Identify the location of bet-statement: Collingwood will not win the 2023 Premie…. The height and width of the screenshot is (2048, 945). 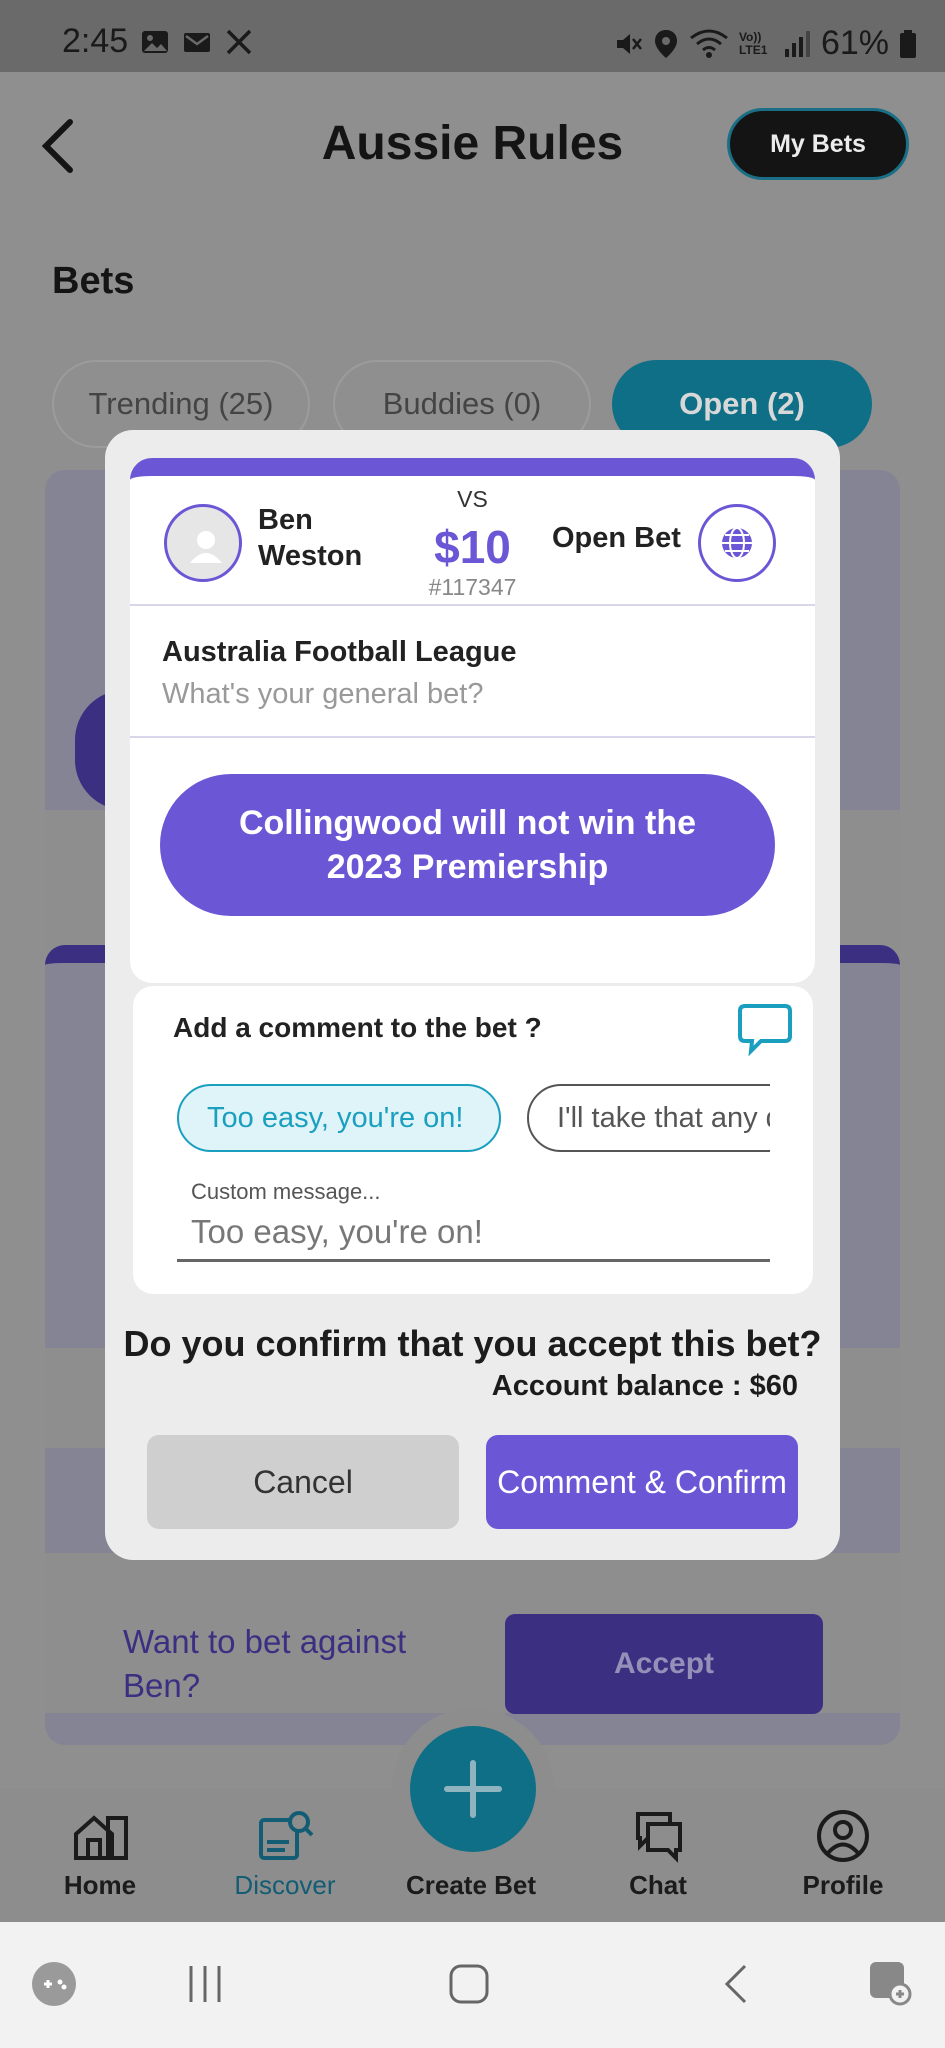
(467, 845).